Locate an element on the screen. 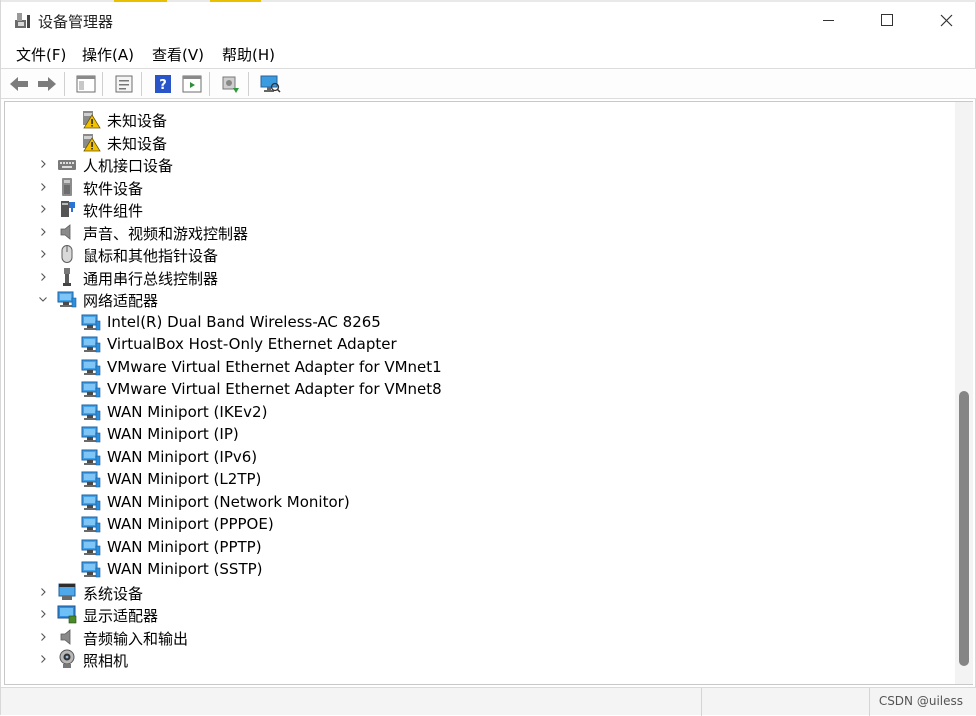  tree-category-row: 软件设备 is located at coordinates (480, 187).